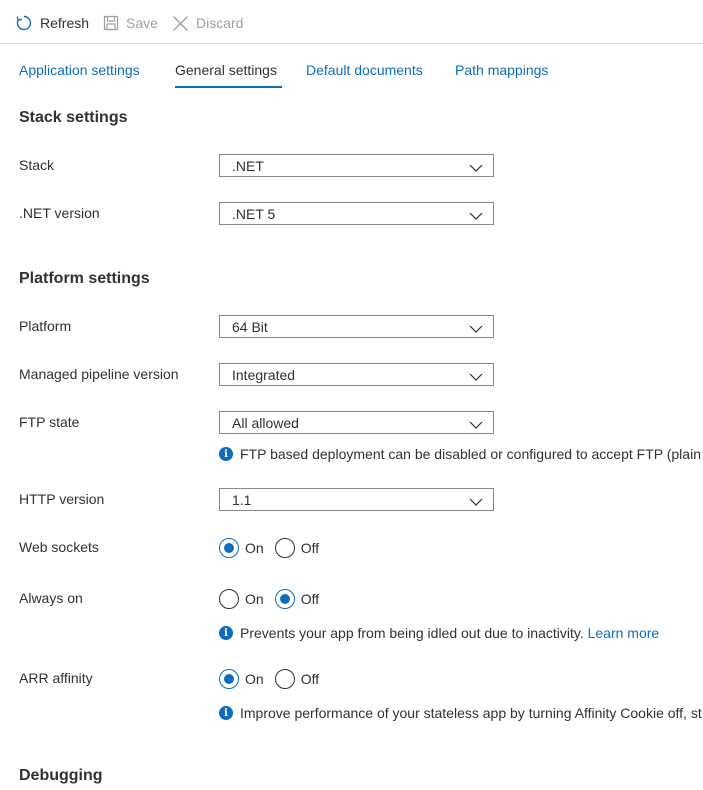 The width and height of the screenshot is (703, 790). I want to click on refresh-label: Refresh, so click(65, 23).